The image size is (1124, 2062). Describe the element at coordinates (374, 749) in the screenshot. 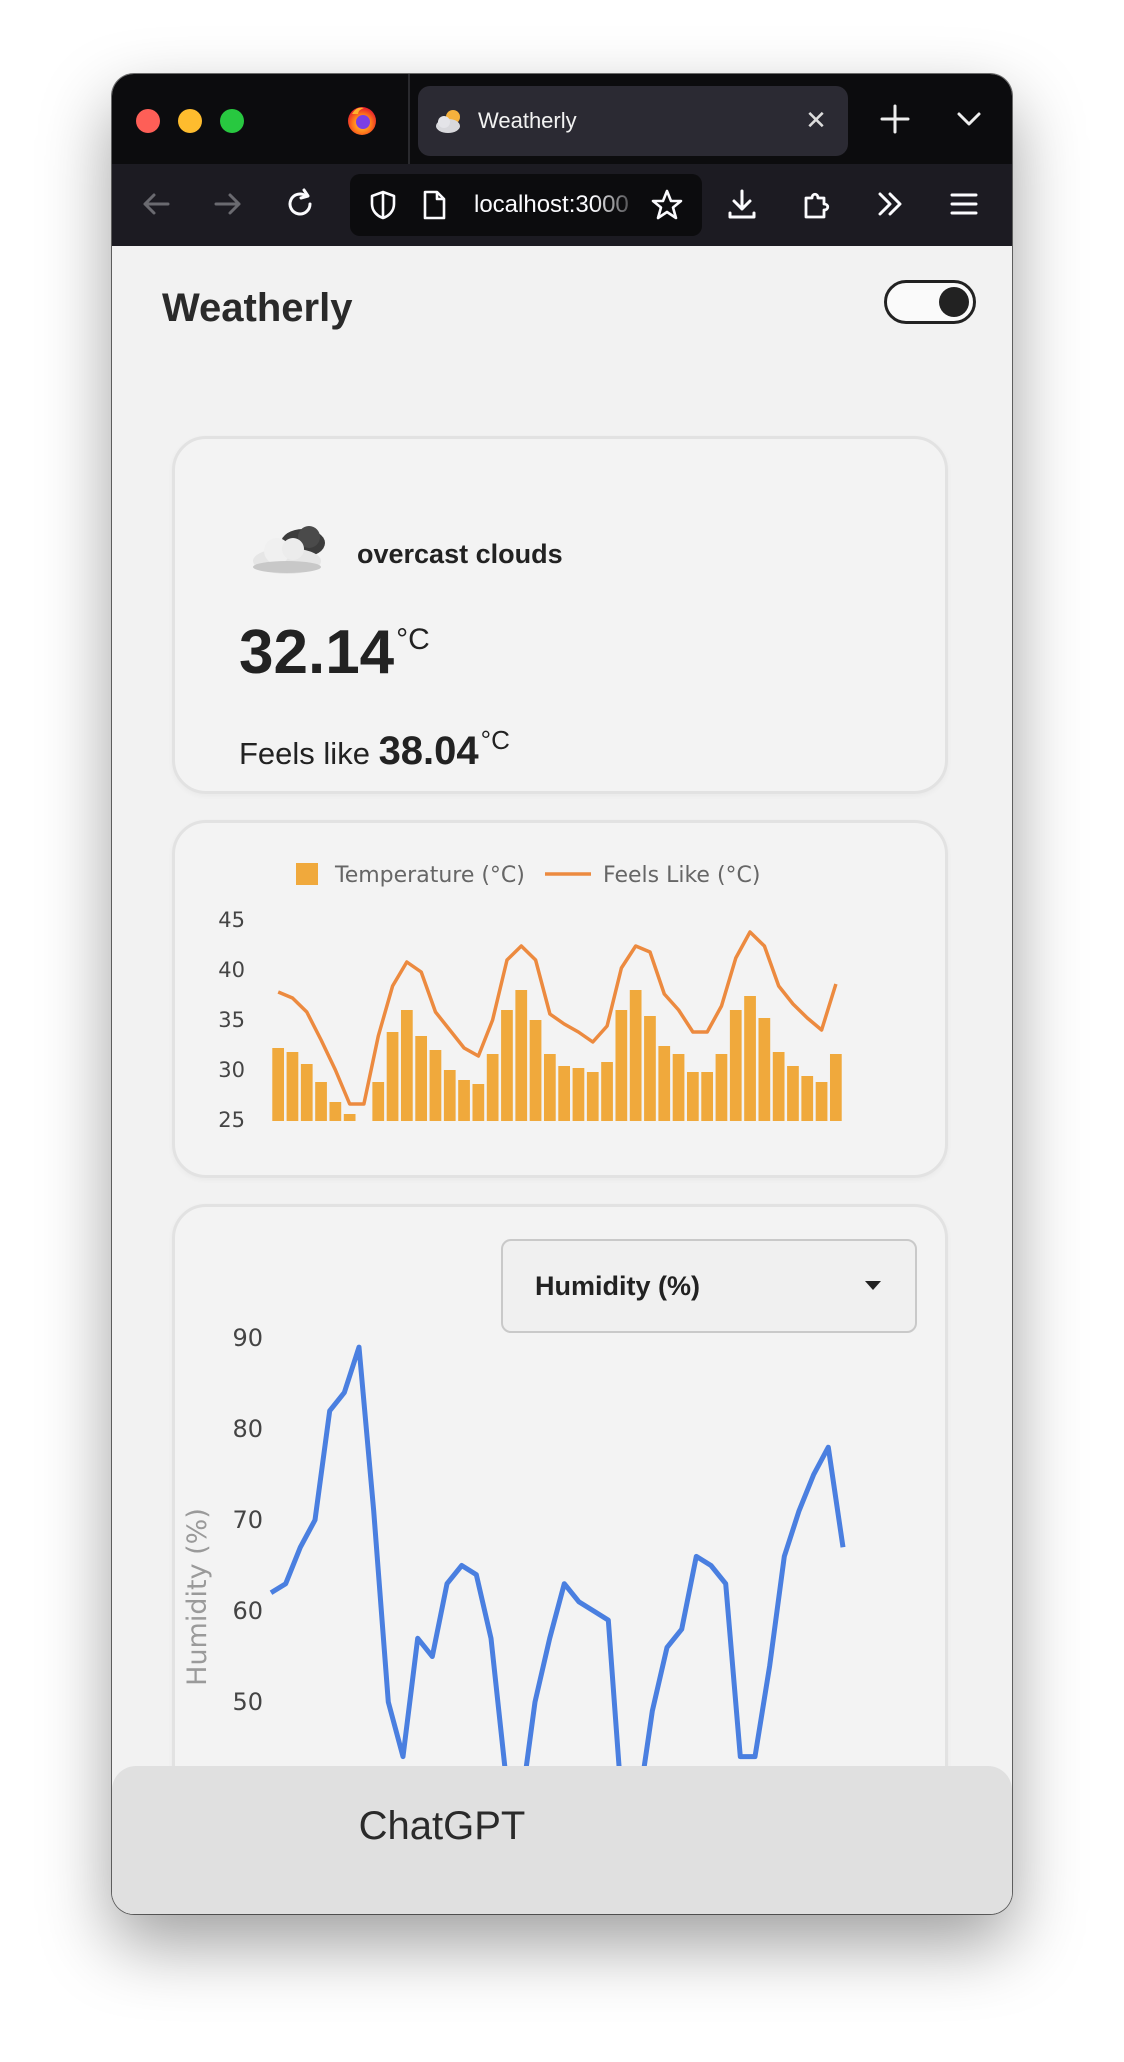

I see `feels-like: Feels like 38.04°C` at that location.